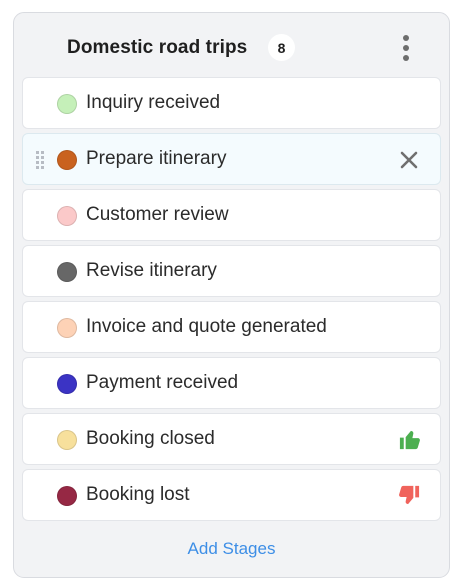  I want to click on stage-item-customer-review: Customer review, so click(231, 215).